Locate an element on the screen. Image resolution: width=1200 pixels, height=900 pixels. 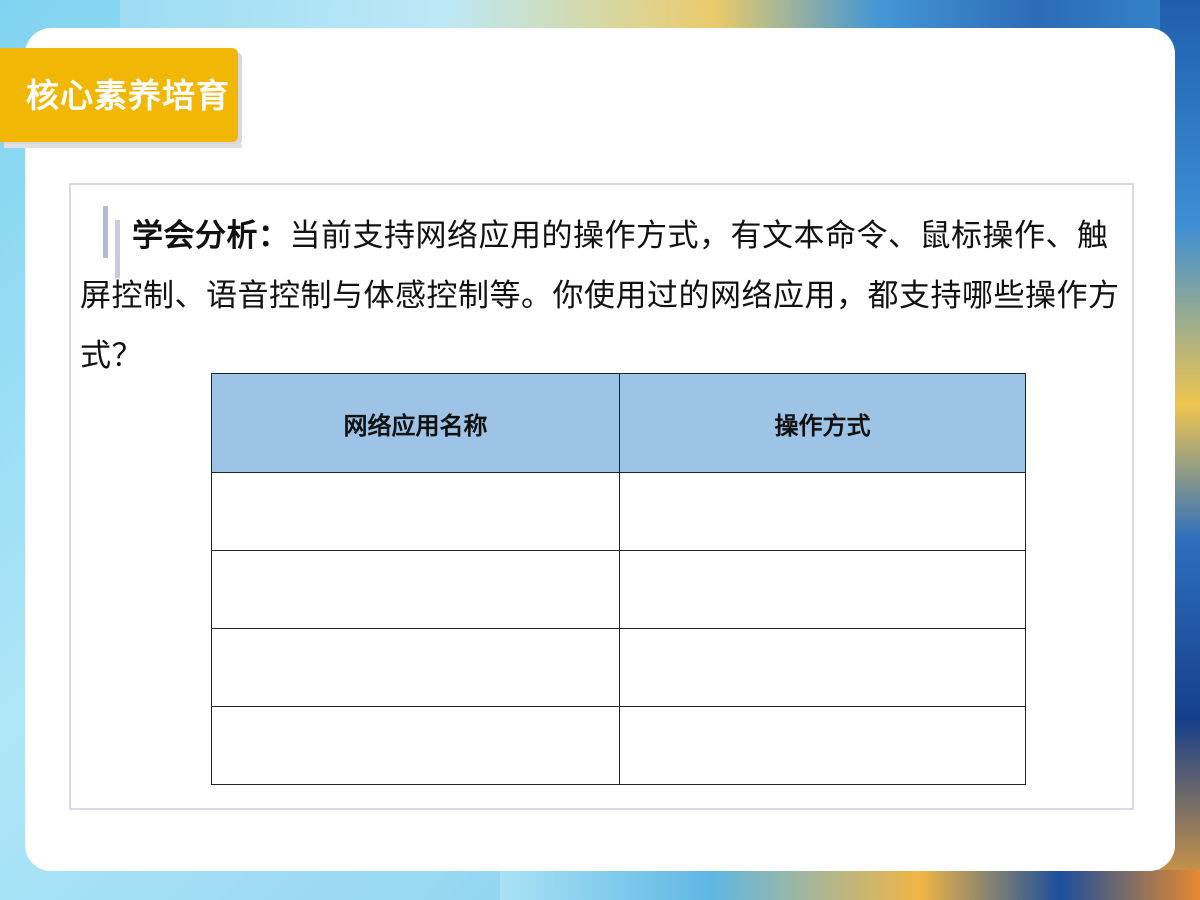
header-operation-method: 操作方式 is located at coordinates (822, 423).